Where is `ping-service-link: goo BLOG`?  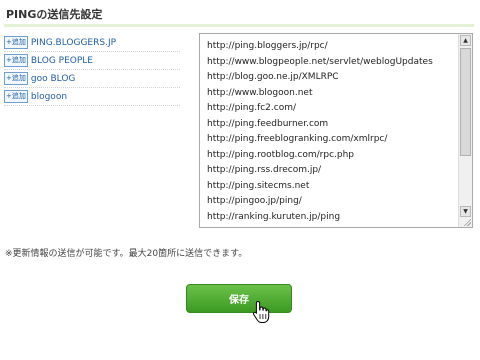
ping-service-link: goo BLOG is located at coordinates (53, 79).